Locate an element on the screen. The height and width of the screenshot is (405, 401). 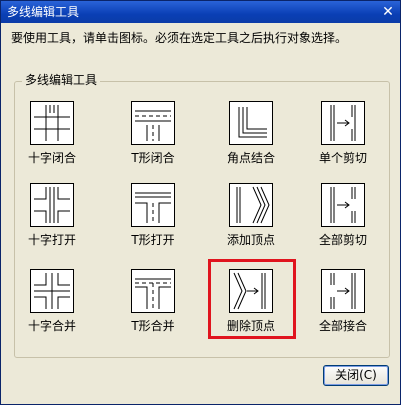
tool-label: 十字闭合 is located at coordinates (51, 158).